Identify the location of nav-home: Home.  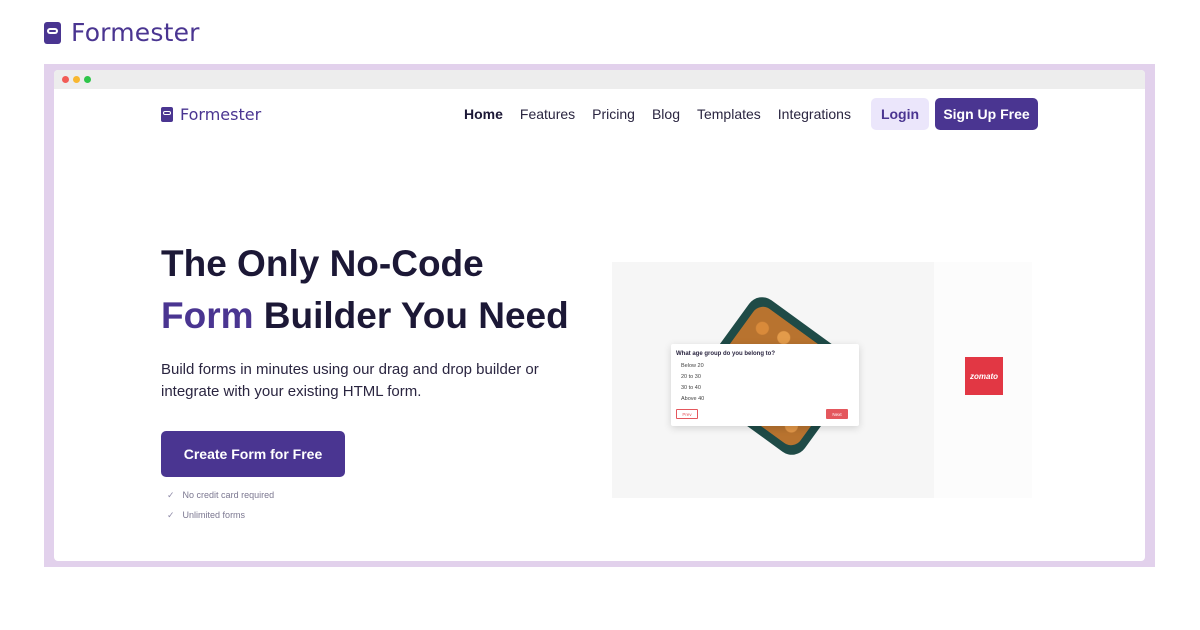
(483, 114).